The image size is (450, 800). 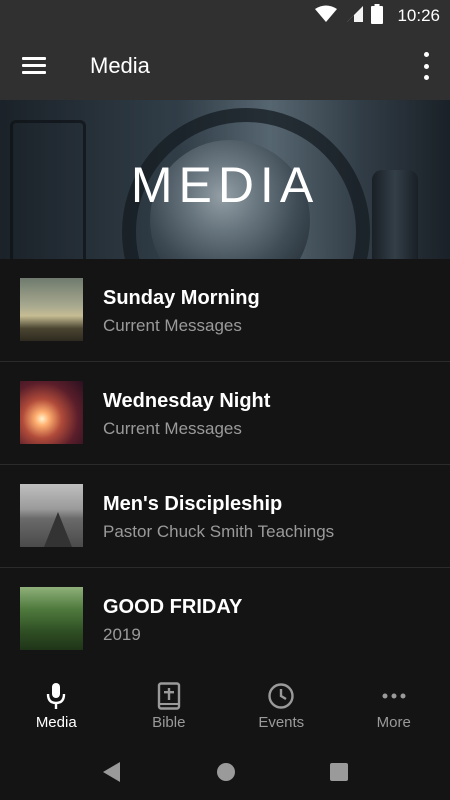 What do you see at coordinates (169, 698) in the screenshot?
I see `bible-icon` at bounding box center [169, 698].